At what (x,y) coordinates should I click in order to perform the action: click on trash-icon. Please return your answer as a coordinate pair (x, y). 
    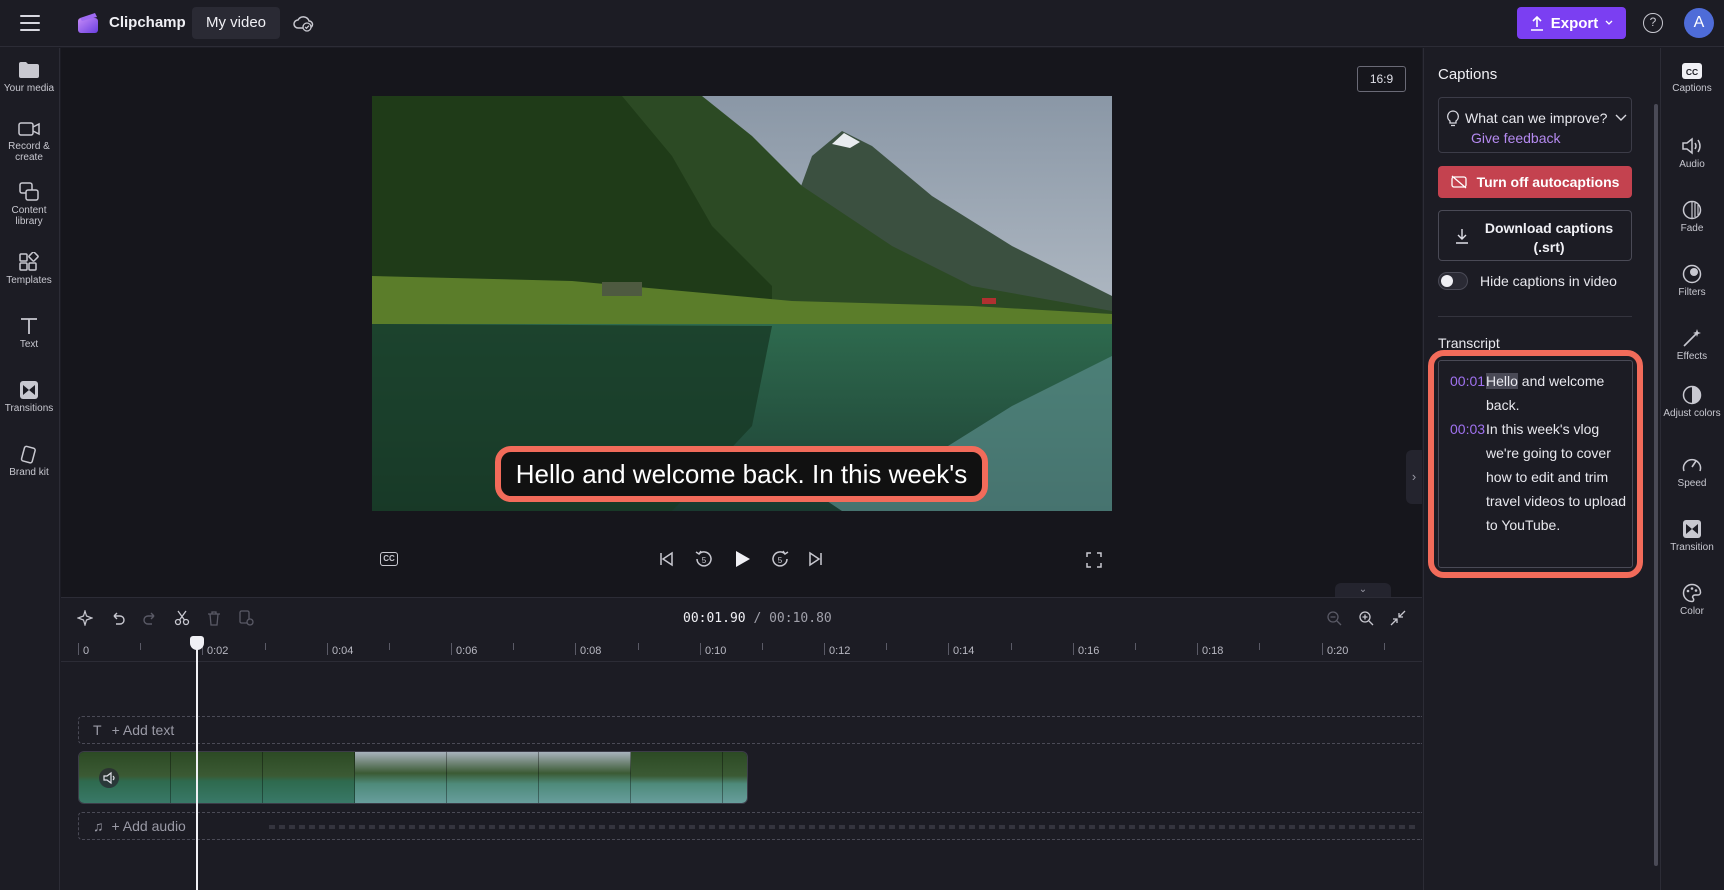
    Looking at the image, I should click on (214, 618).